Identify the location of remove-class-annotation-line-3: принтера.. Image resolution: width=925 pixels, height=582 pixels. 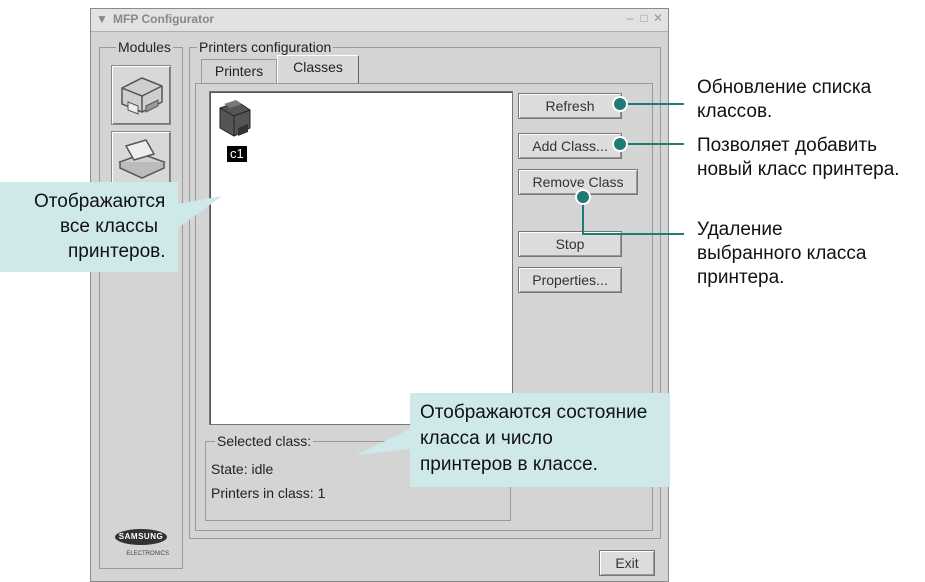
(741, 277).